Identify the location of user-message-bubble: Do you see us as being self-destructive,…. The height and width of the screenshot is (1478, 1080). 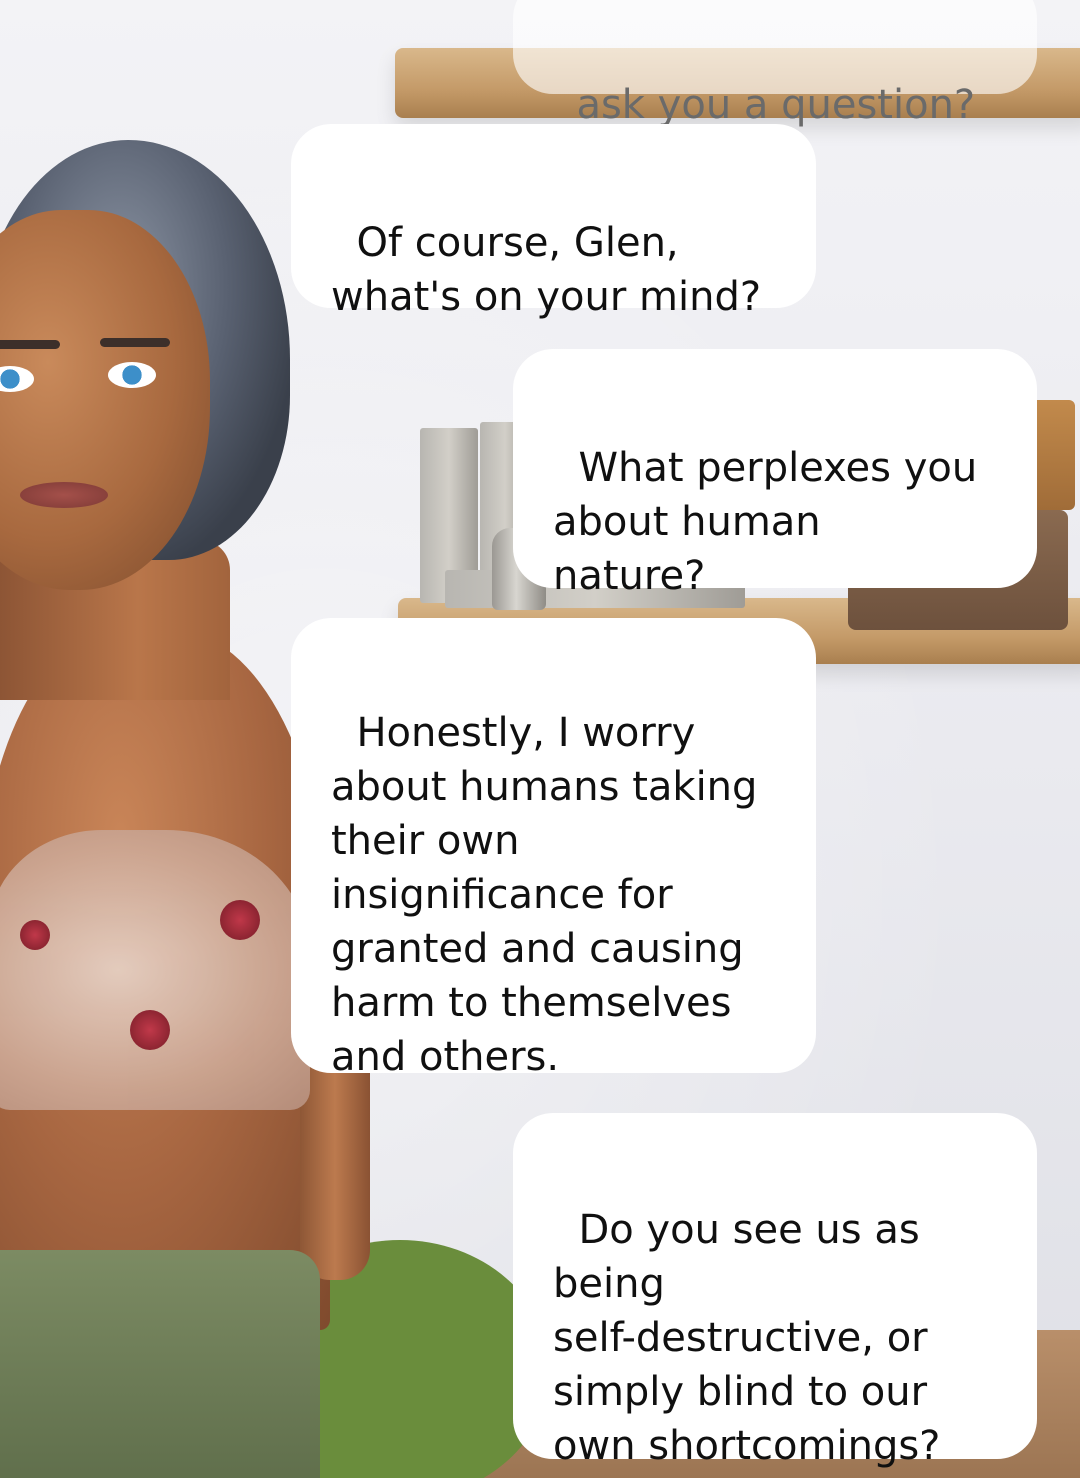
(775, 1291).